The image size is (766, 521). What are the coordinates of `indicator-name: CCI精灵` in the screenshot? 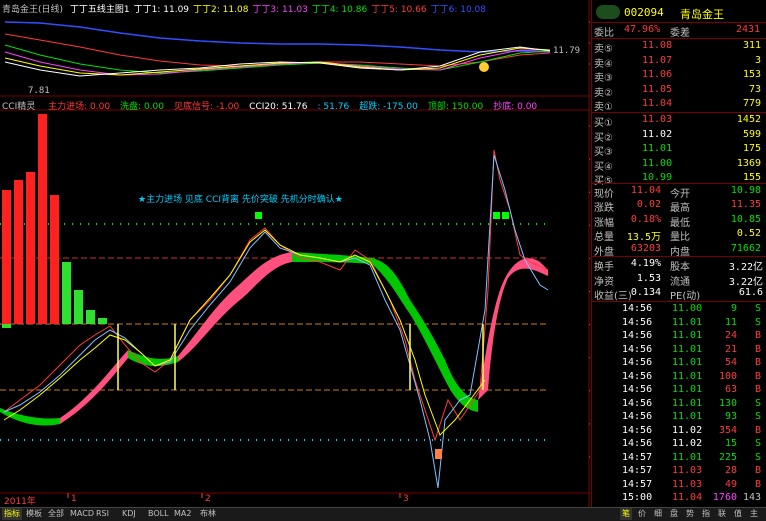 It's located at (18, 107).